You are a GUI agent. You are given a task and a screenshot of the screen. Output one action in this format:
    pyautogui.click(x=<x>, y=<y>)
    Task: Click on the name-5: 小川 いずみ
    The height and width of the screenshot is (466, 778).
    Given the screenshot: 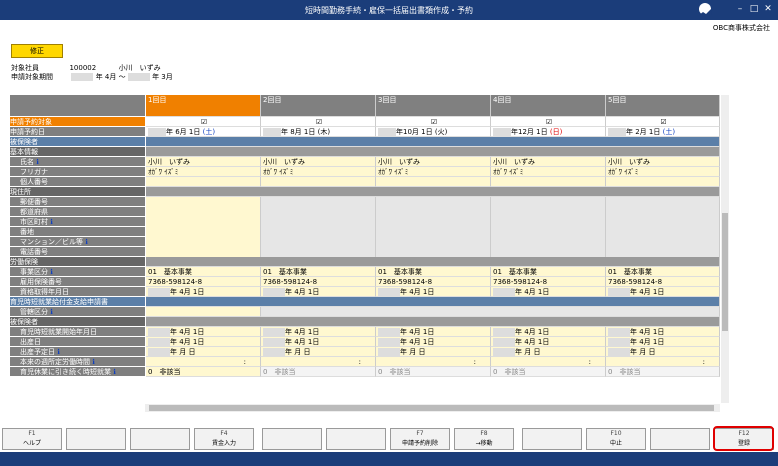 What is the action you would take?
    pyautogui.click(x=663, y=162)
    